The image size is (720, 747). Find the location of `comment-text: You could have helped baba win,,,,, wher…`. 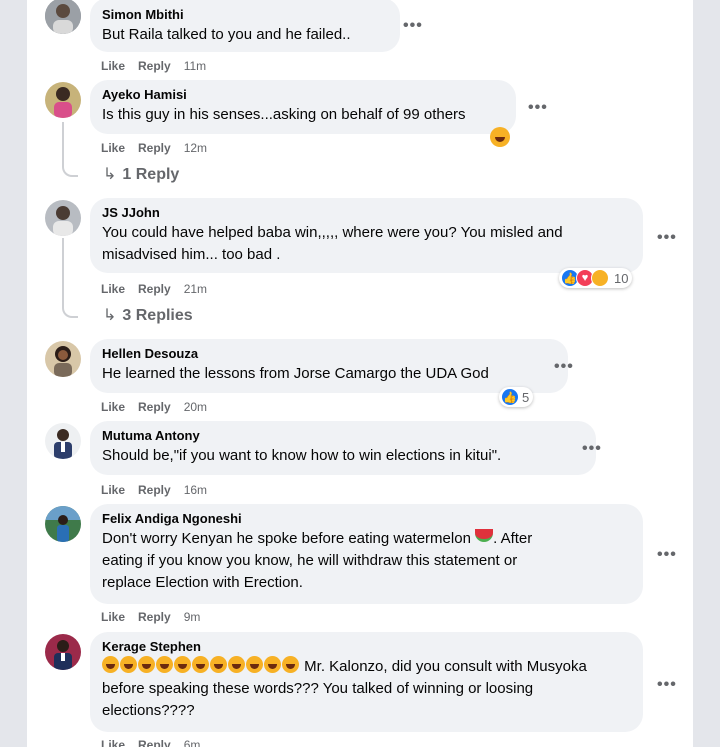

comment-text: You could have helped baba win,,,,, wher… is located at coordinates (366, 244).